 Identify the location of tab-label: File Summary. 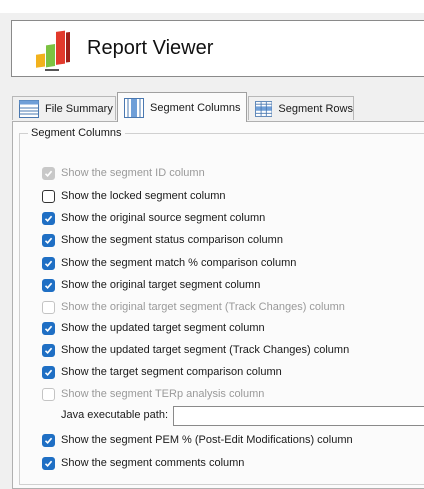
(79, 108).